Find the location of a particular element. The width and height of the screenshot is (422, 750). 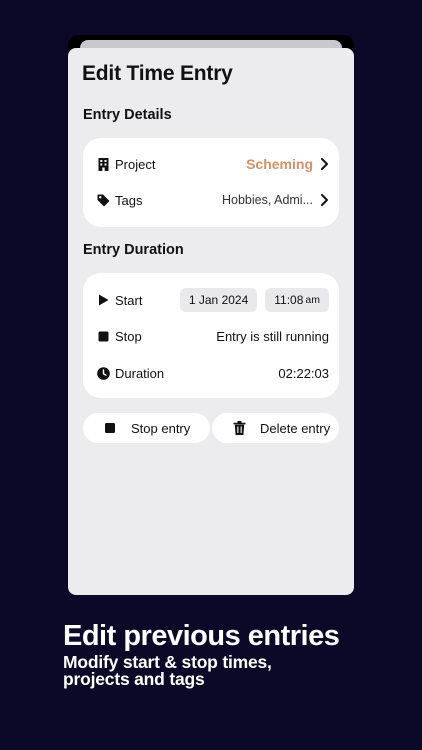

tags-label: Tags is located at coordinates (129, 200).